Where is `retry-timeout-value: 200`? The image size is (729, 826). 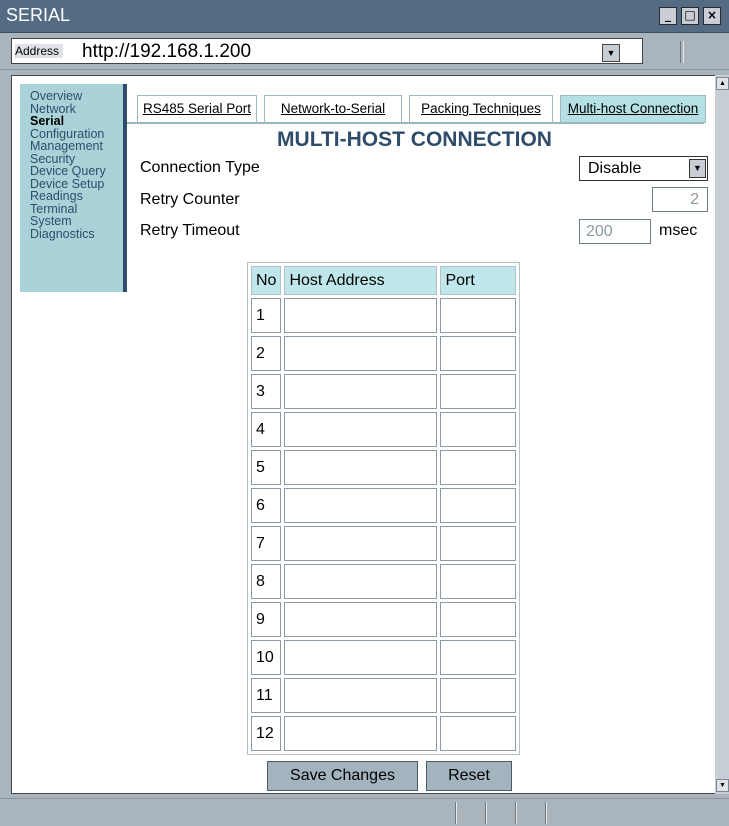
retry-timeout-value: 200 is located at coordinates (599, 231).